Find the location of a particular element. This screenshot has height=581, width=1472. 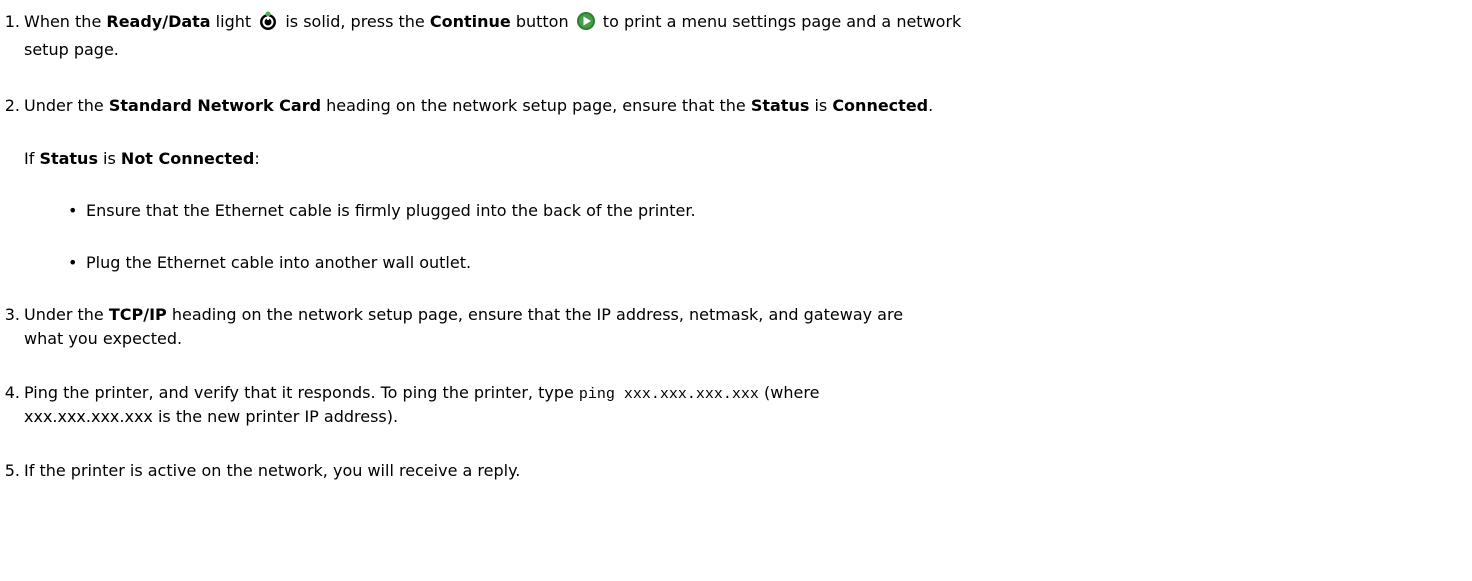

power-light-icon is located at coordinates (268, 20).